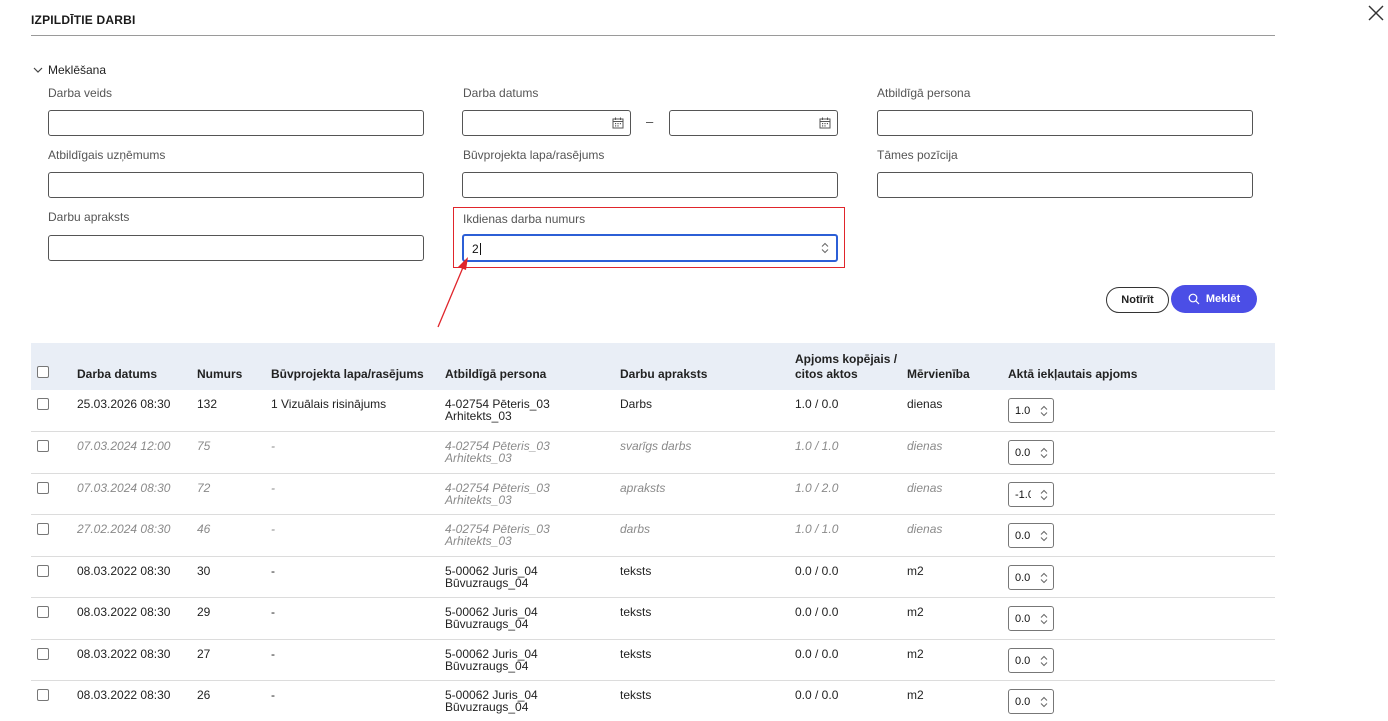  I want to click on search-section-toggle: Meklēšana, so click(69, 70).